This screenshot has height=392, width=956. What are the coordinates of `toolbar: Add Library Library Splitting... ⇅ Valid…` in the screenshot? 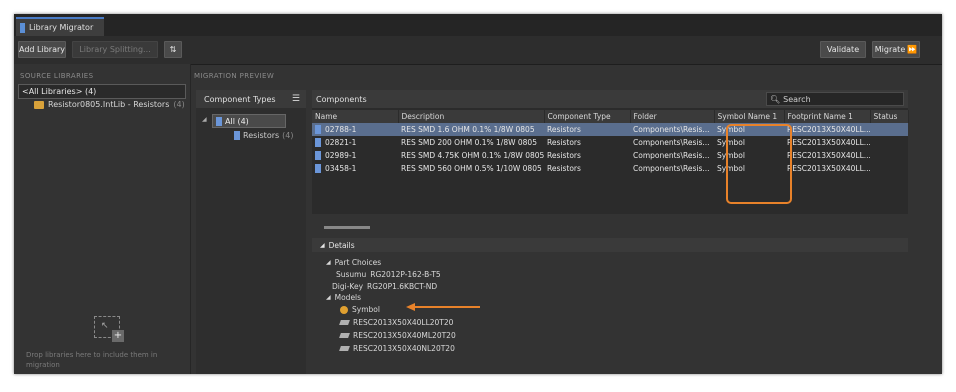 It's located at (478, 50).